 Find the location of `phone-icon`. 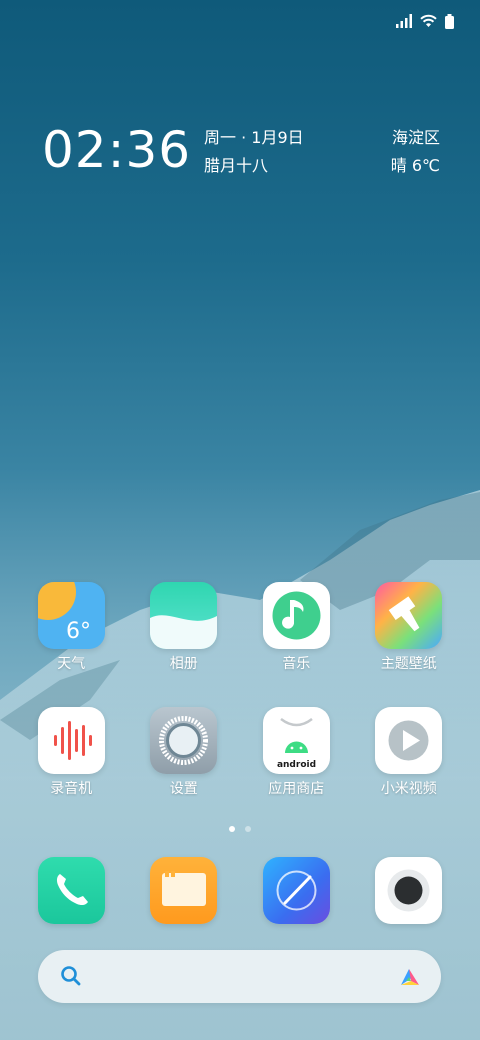

phone-icon is located at coordinates (71, 890).